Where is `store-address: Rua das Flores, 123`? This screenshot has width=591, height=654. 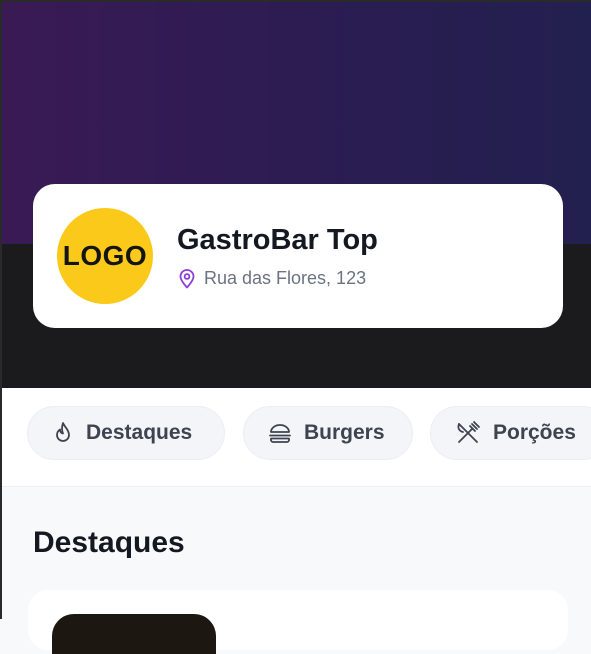 store-address: Rua das Flores, 123 is located at coordinates (272, 278).